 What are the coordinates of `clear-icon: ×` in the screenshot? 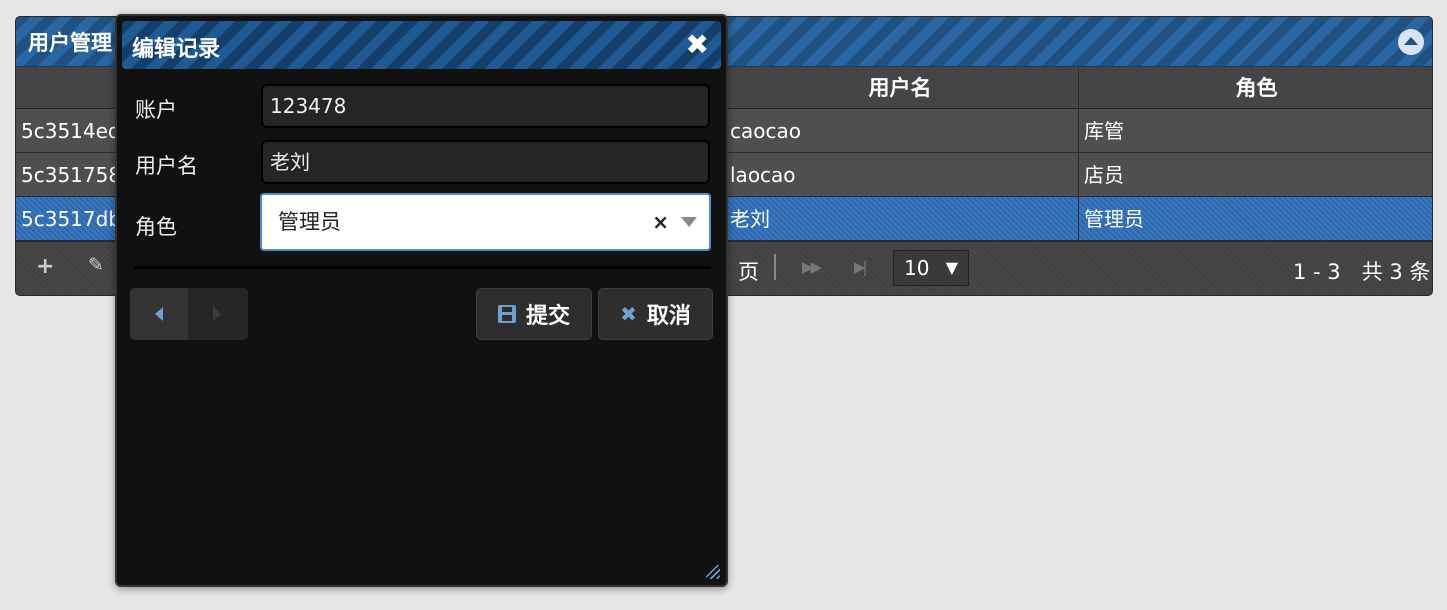 It's located at (660, 222).